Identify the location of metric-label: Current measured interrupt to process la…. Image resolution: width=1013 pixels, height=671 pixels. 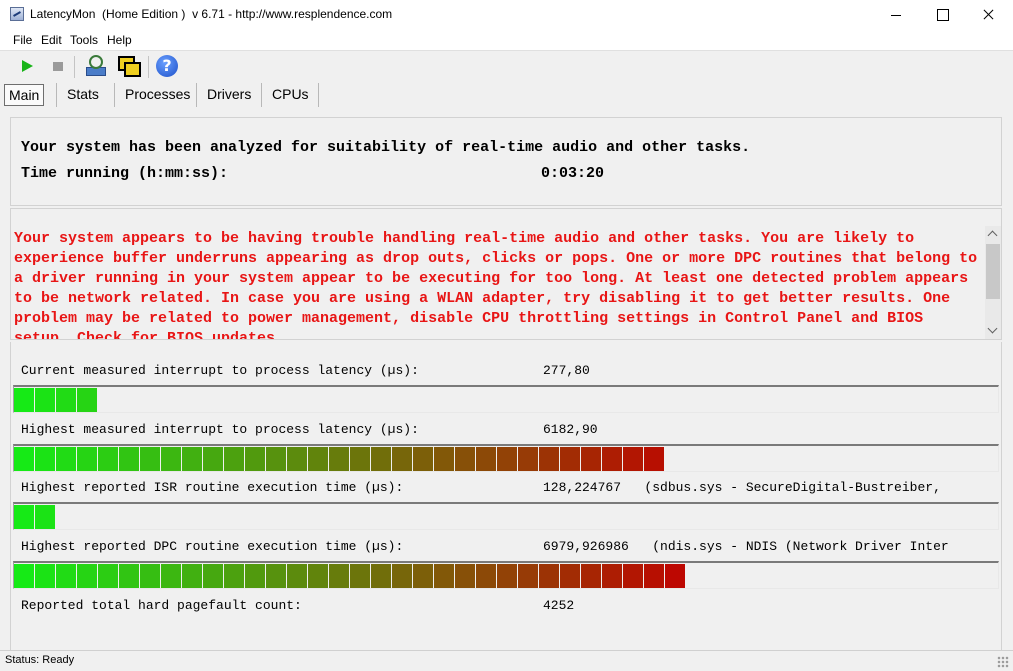
(220, 370).